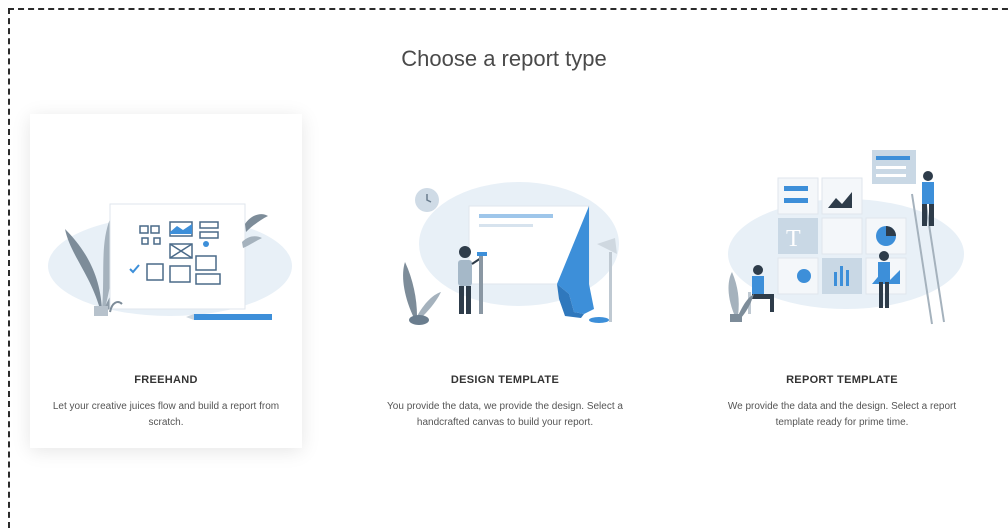 Image resolution: width=1008 pixels, height=528 pixels. I want to click on report-template-heading: REPORT TEMPLATE, so click(842, 380).